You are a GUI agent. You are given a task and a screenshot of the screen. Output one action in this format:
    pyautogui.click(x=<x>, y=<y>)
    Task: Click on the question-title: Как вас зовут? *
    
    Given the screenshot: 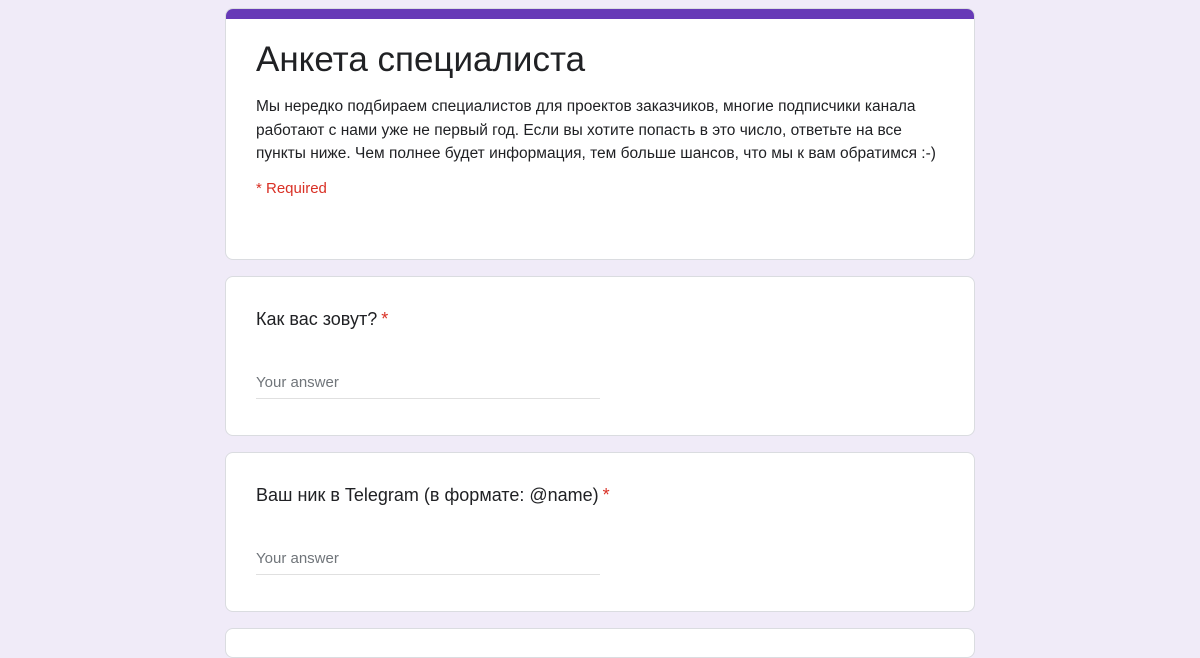 What is the action you would take?
    pyautogui.click(x=600, y=304)
    